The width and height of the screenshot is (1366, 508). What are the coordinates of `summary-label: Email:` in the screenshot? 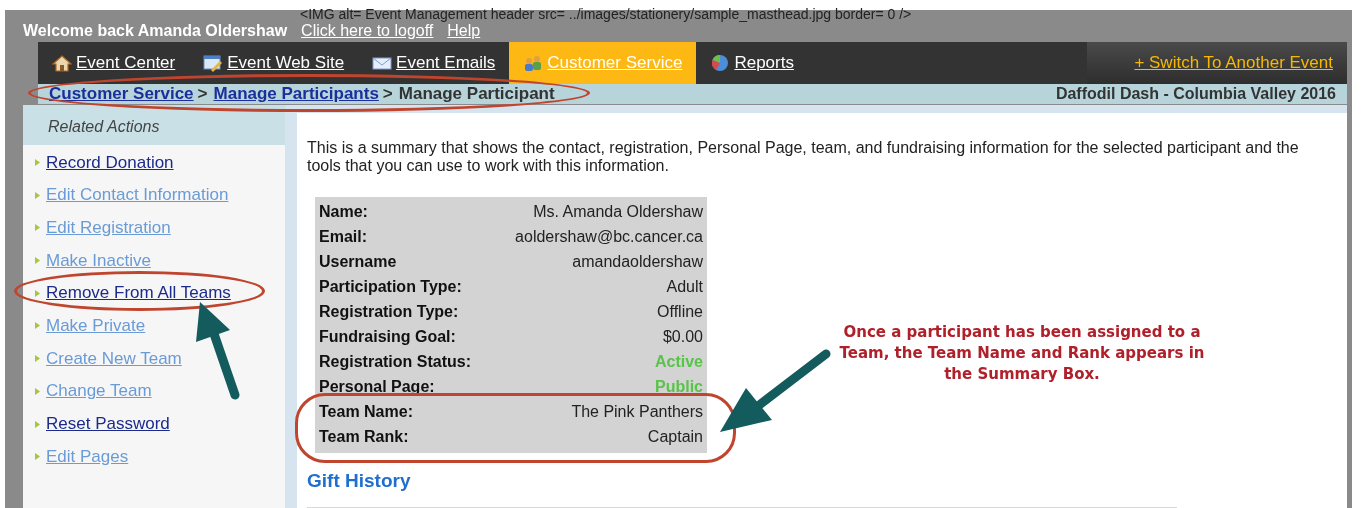 It's located at (343, 237).